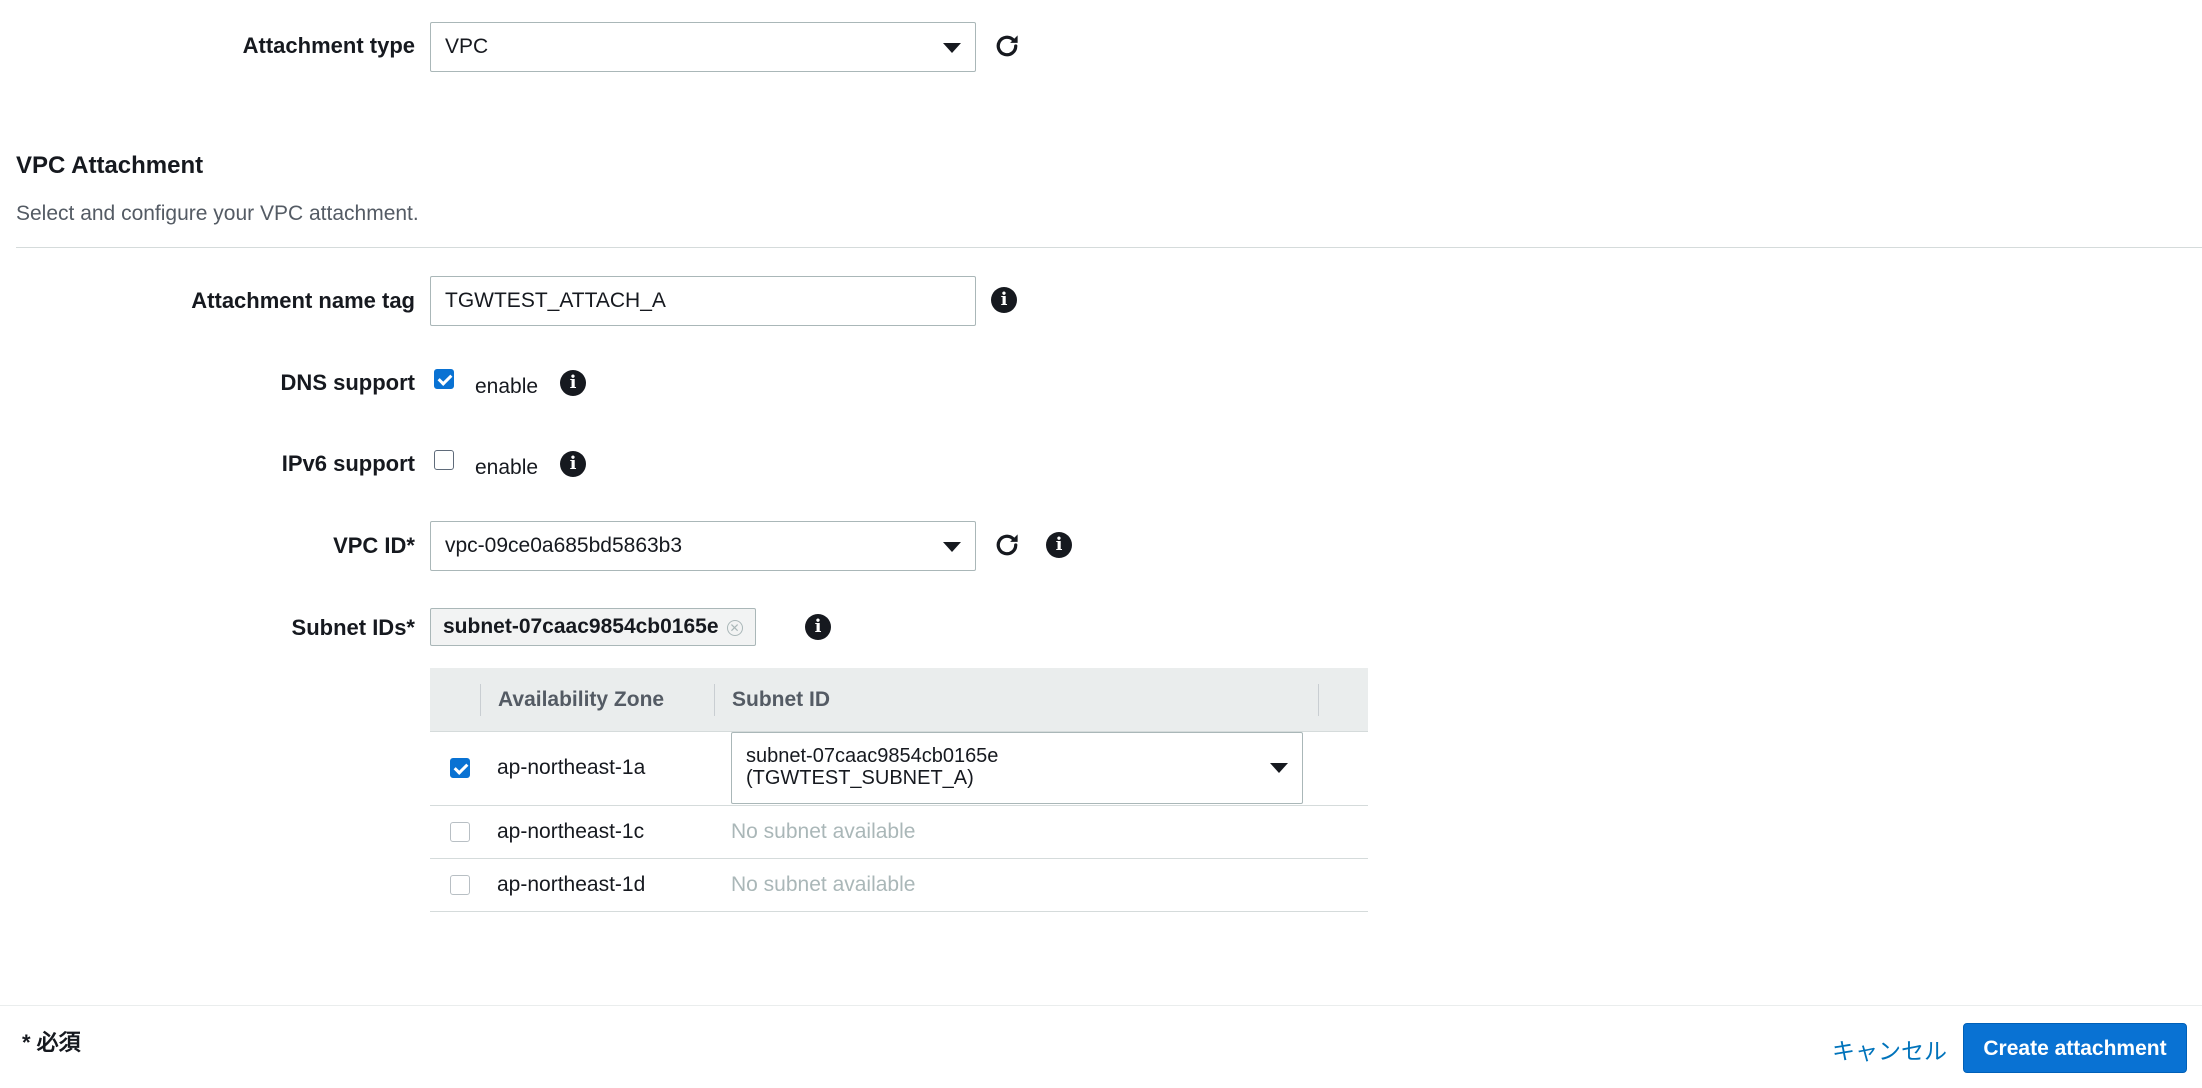 The image size is (2202, 1088). Describe the element at coordinates (581, 699) in the screenshot. I see `column-header-availability-zone: Availability Zone` at that location.